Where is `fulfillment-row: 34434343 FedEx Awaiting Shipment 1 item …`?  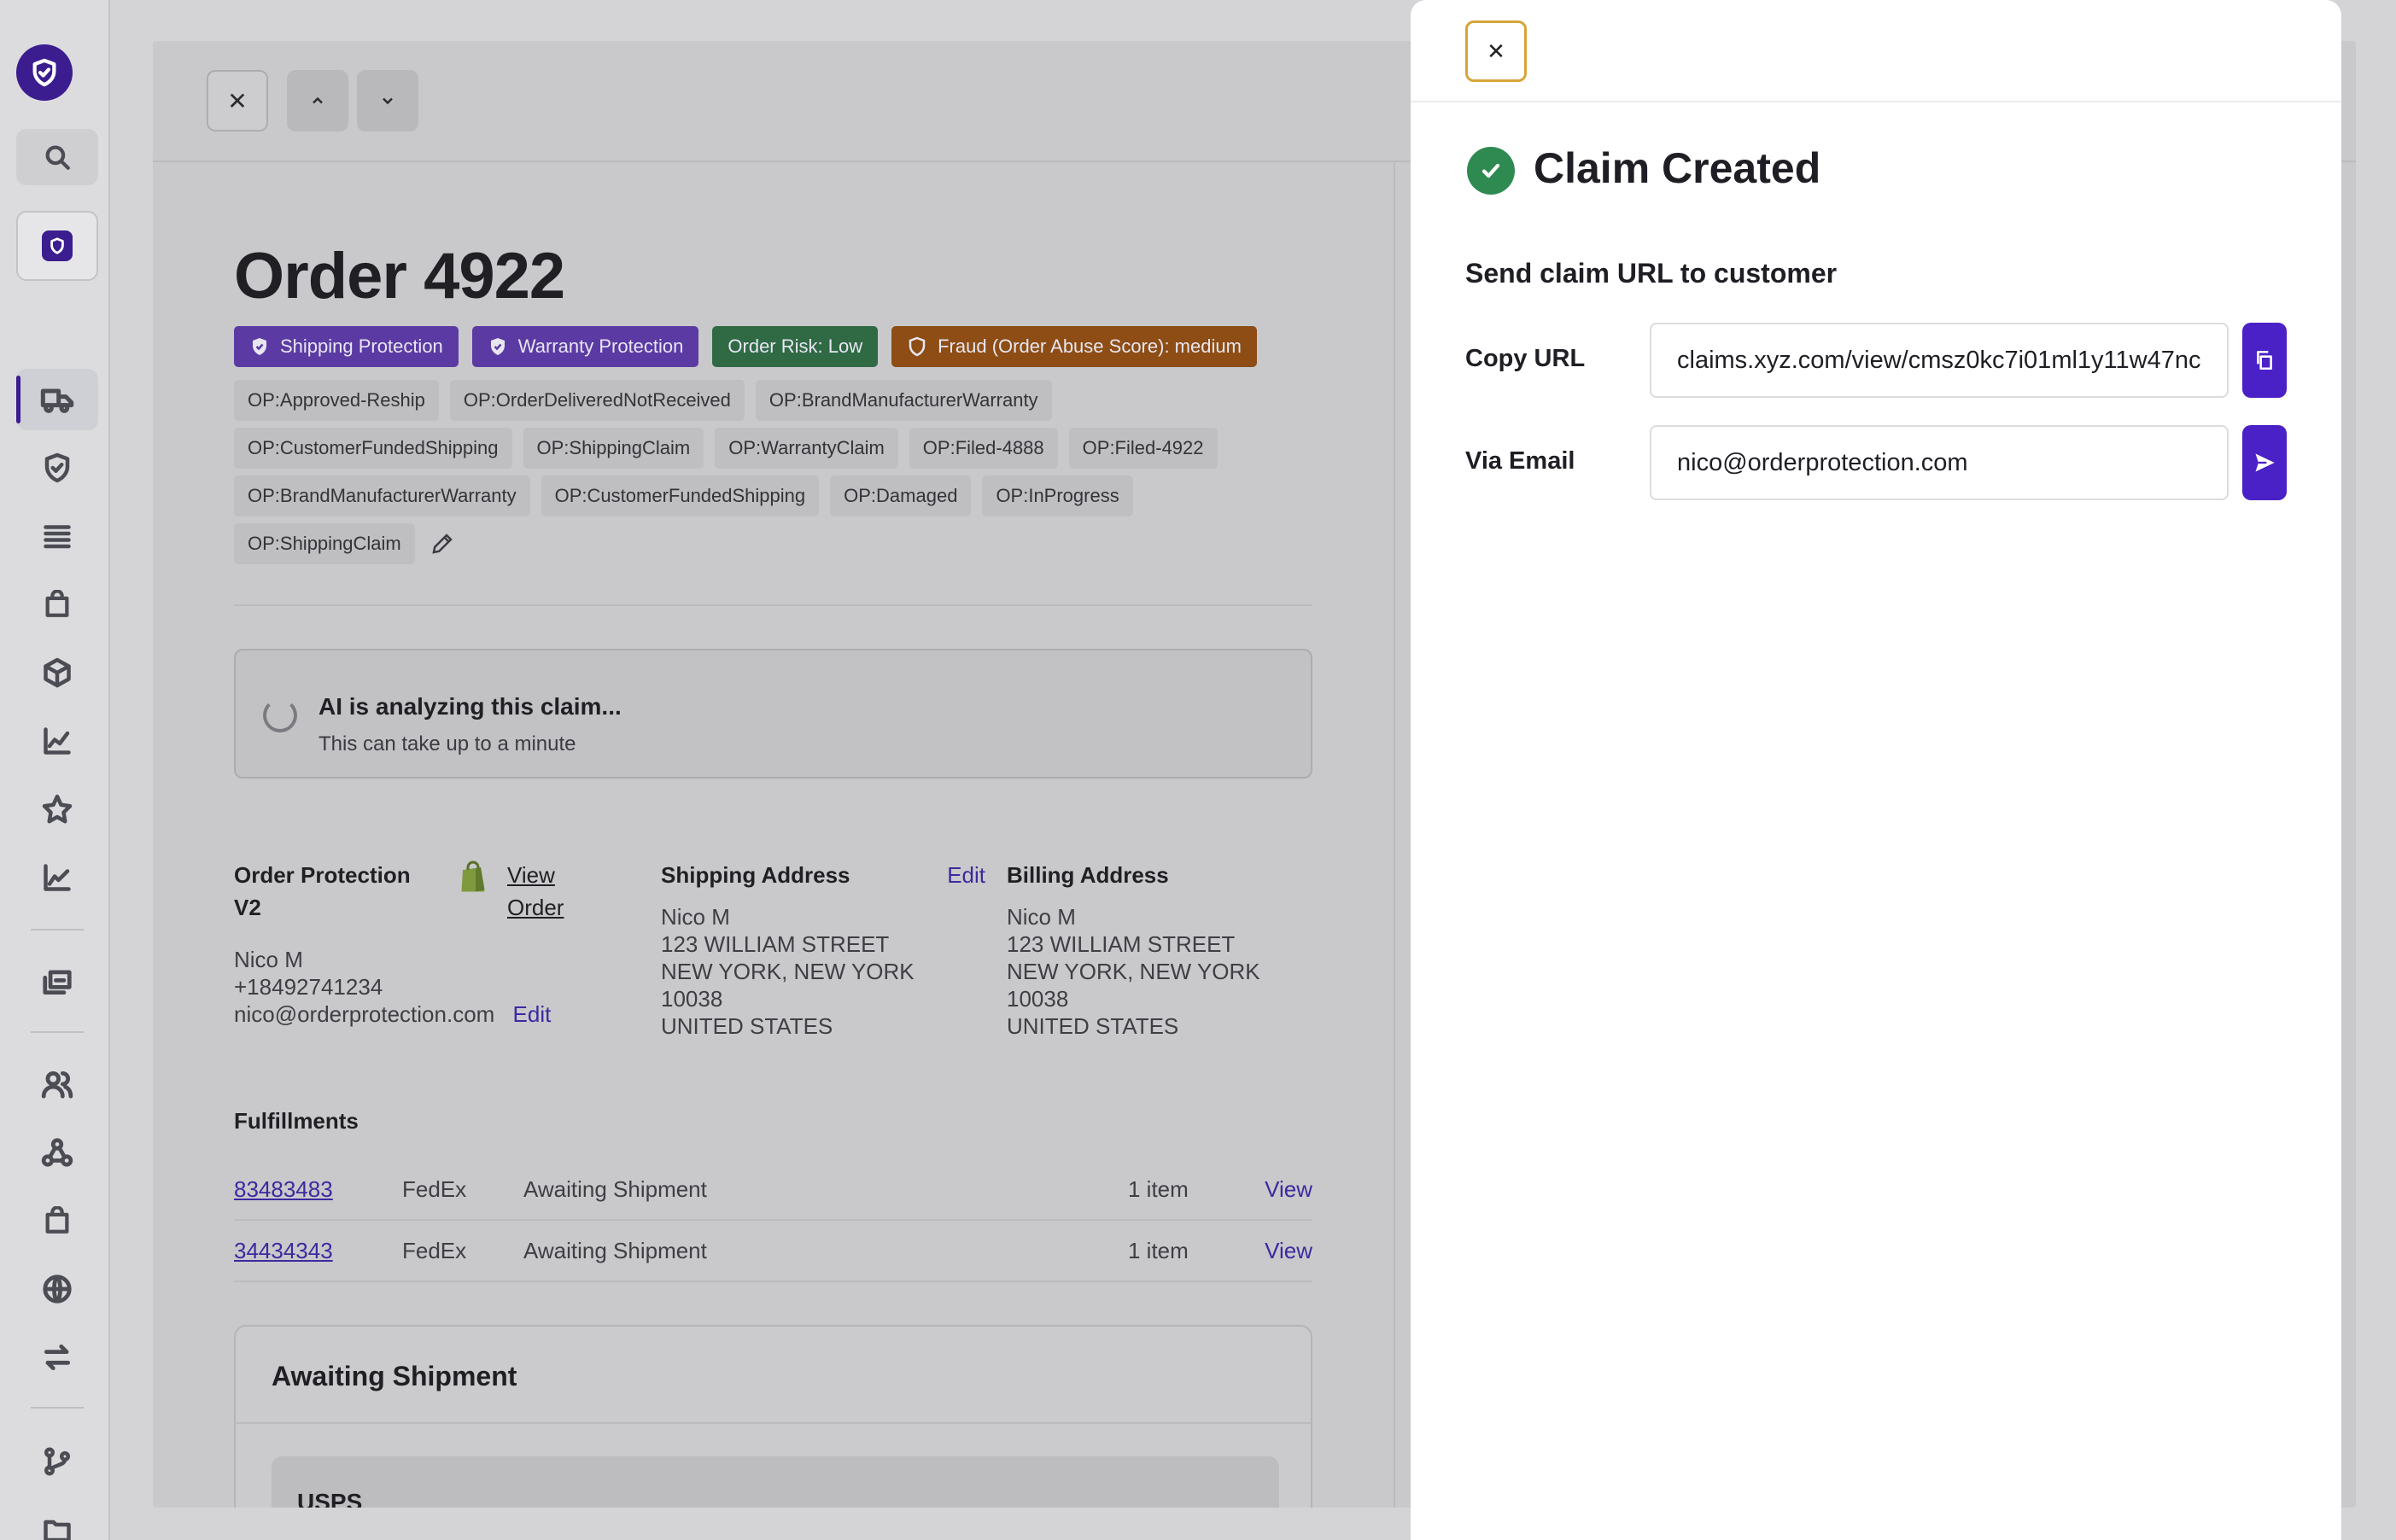
fulfillment-row: 34434343 FedEx Awaiting Shipment 1 item … is located at coordinates (773, 1251).